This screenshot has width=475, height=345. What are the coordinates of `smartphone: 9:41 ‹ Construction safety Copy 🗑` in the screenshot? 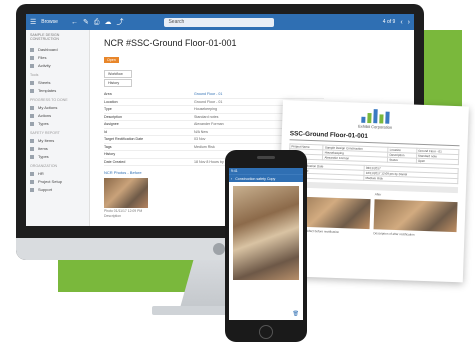 It's located at (266, 246).